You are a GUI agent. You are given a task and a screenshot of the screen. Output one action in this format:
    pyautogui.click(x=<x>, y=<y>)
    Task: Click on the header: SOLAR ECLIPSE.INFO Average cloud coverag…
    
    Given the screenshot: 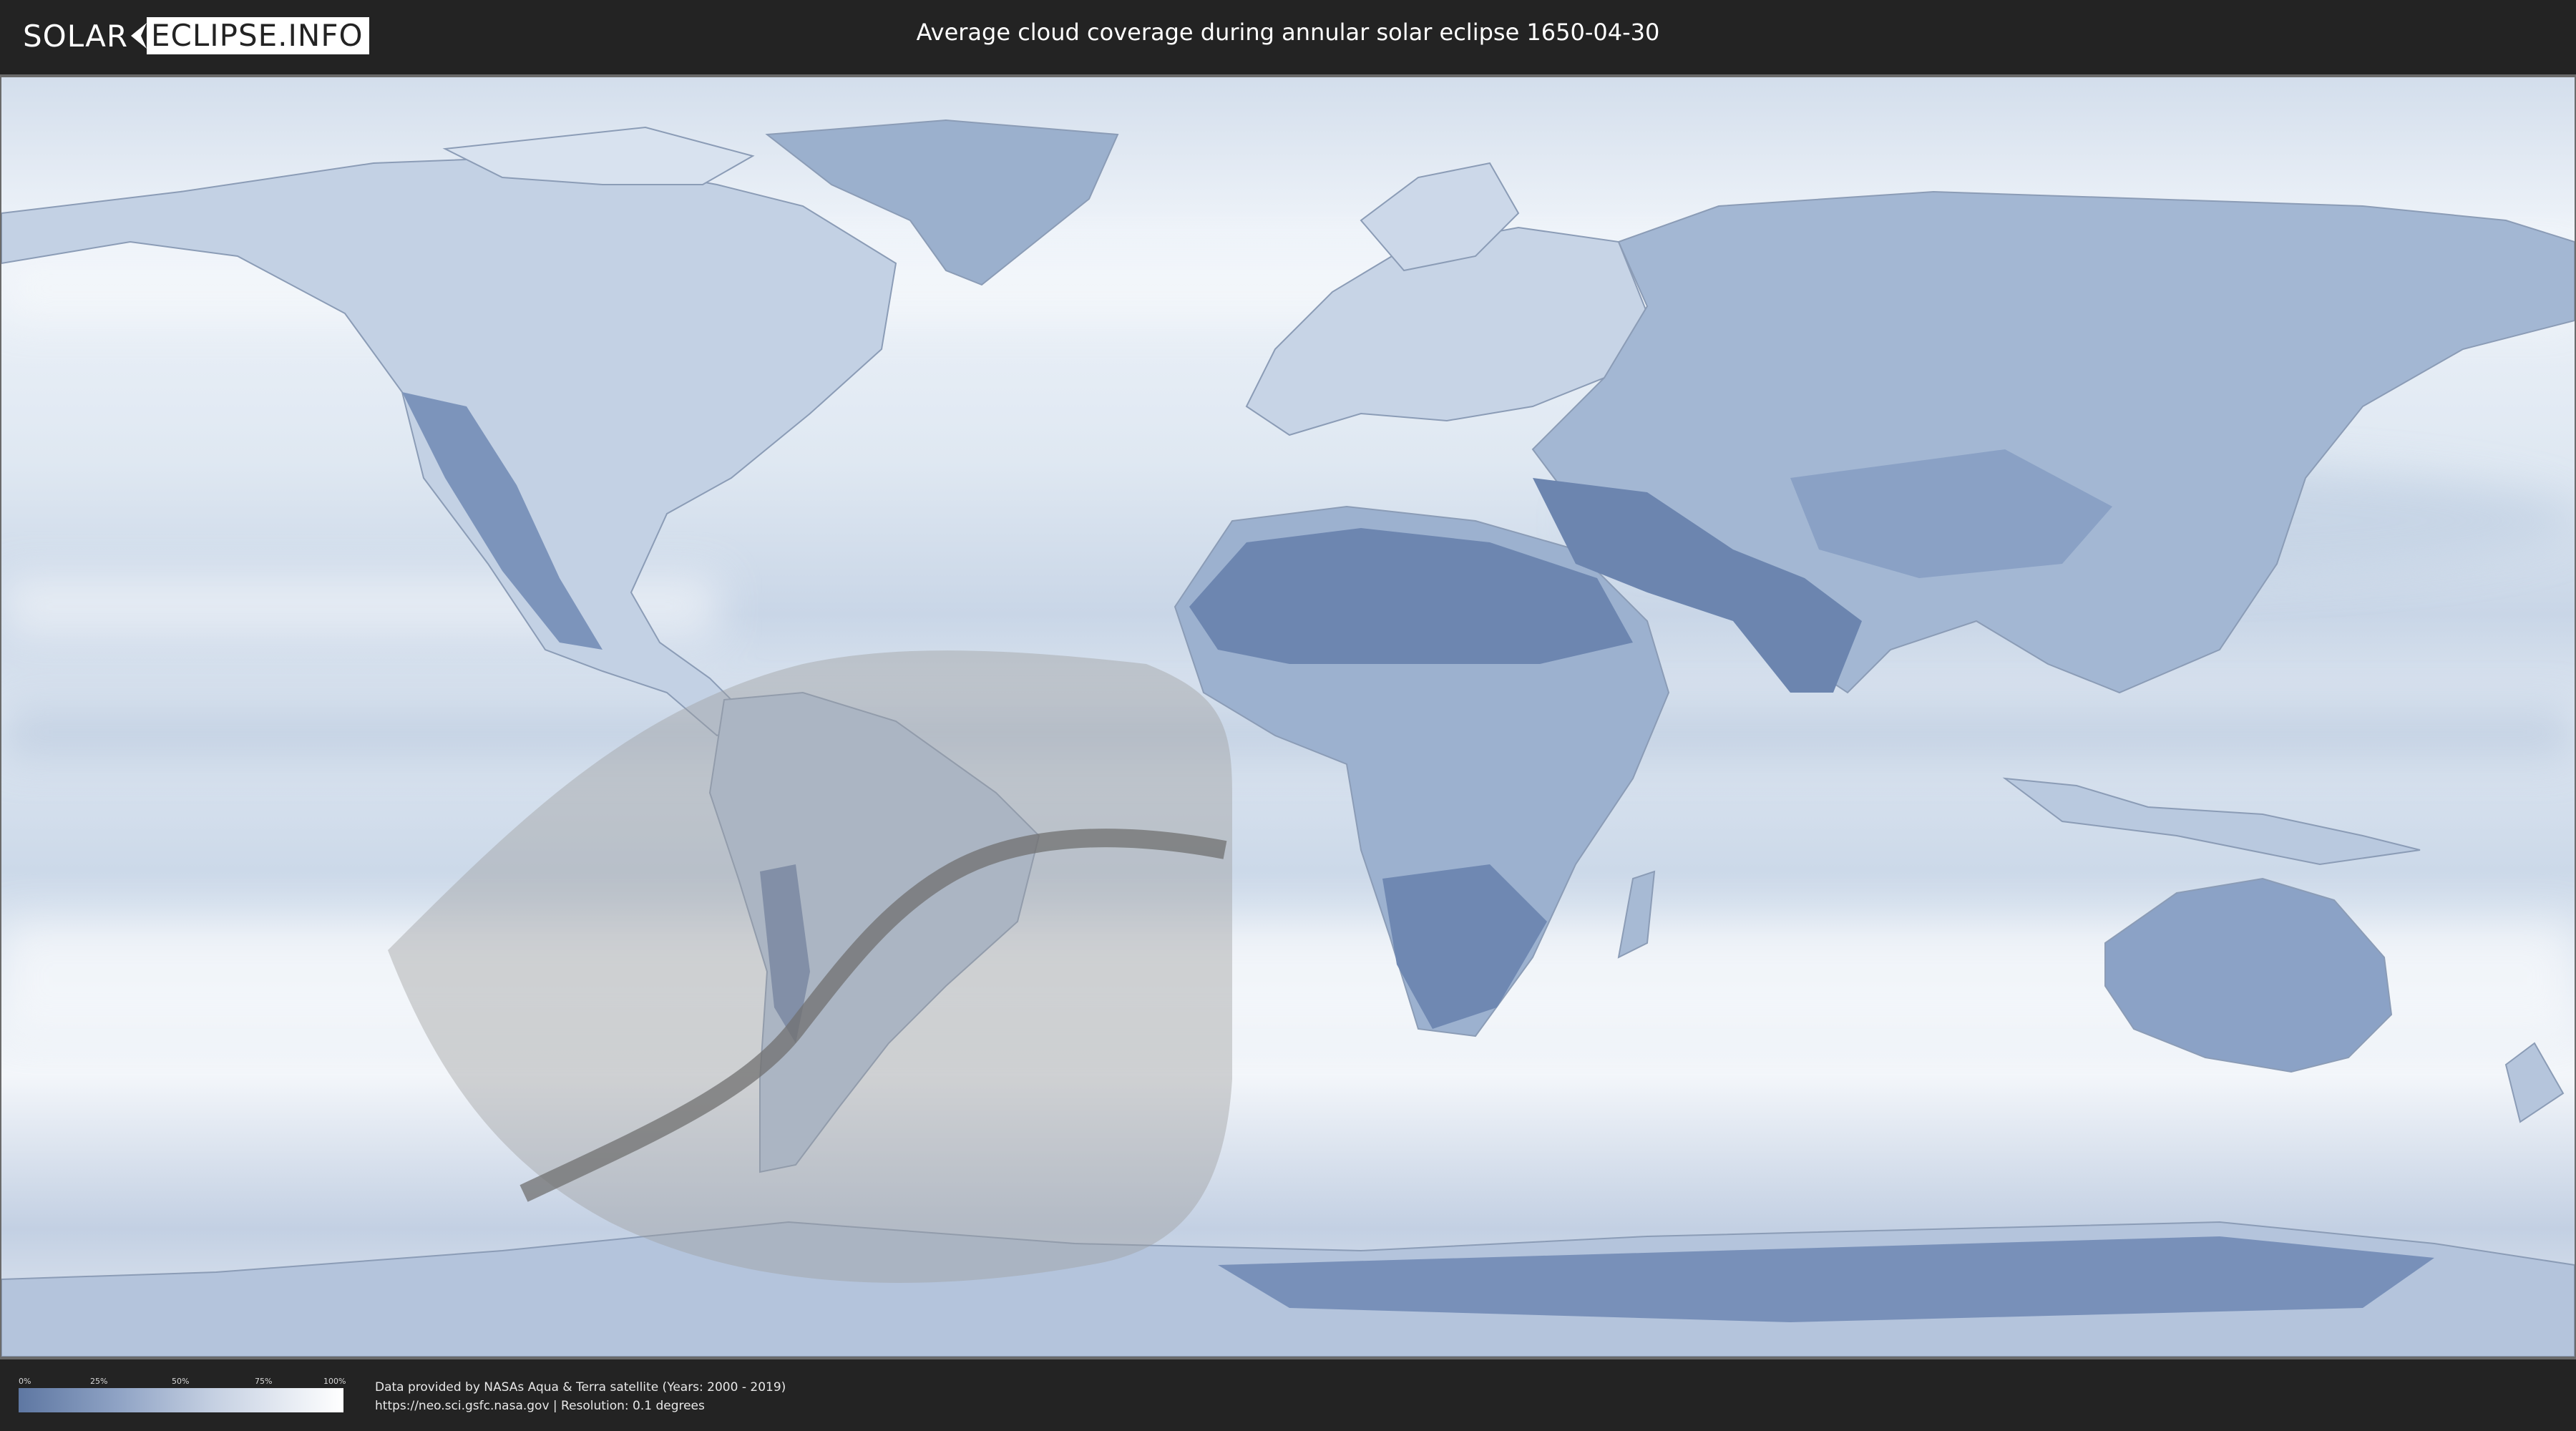 What is the action you would take?
    pyautogui.click(x=1288, y=35)
    